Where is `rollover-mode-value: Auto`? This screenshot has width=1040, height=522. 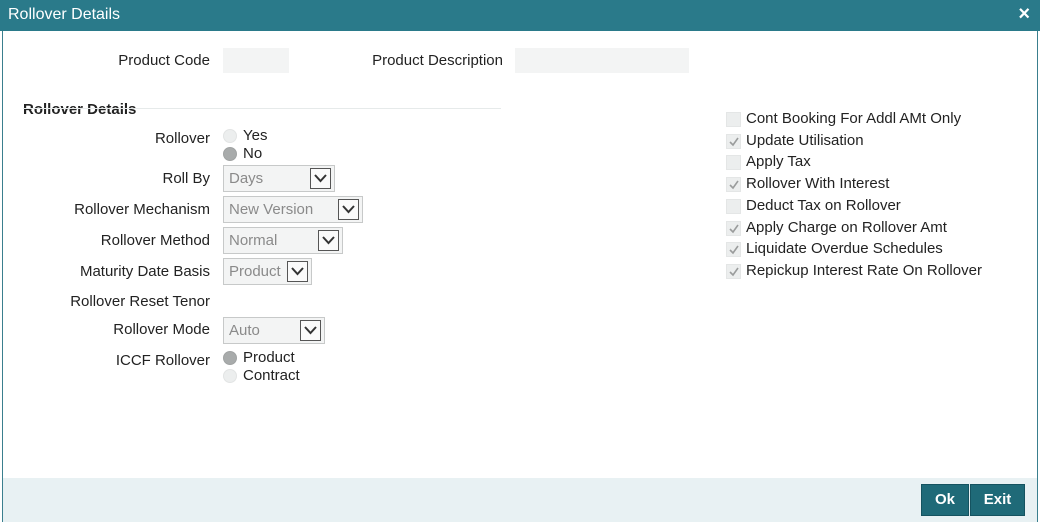
rollover-mode-value: Auto is located at coordinates (244, 330).